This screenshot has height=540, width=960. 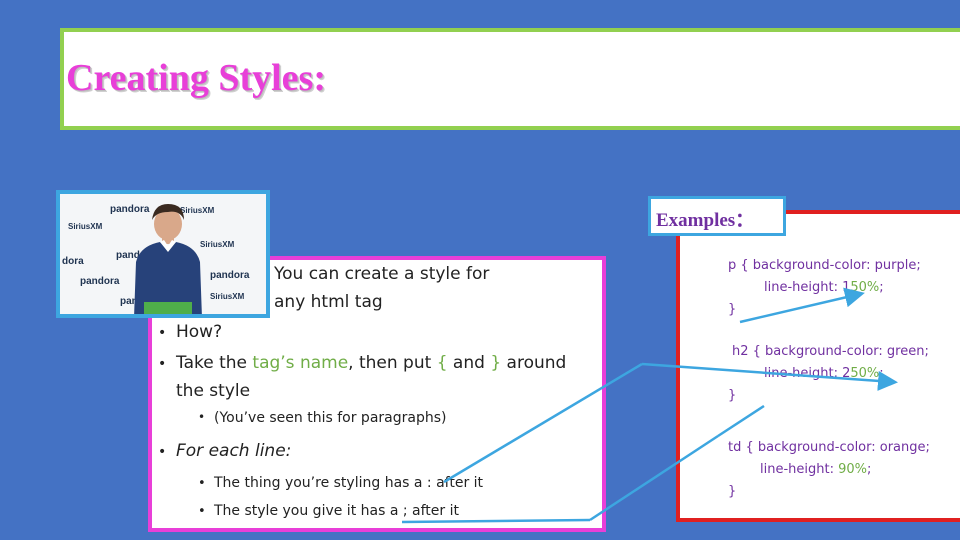 What do you see at coordinates (213, 391) in the screenshot?
I see `take-text-line2: the style` at bounding box center [213, 391].